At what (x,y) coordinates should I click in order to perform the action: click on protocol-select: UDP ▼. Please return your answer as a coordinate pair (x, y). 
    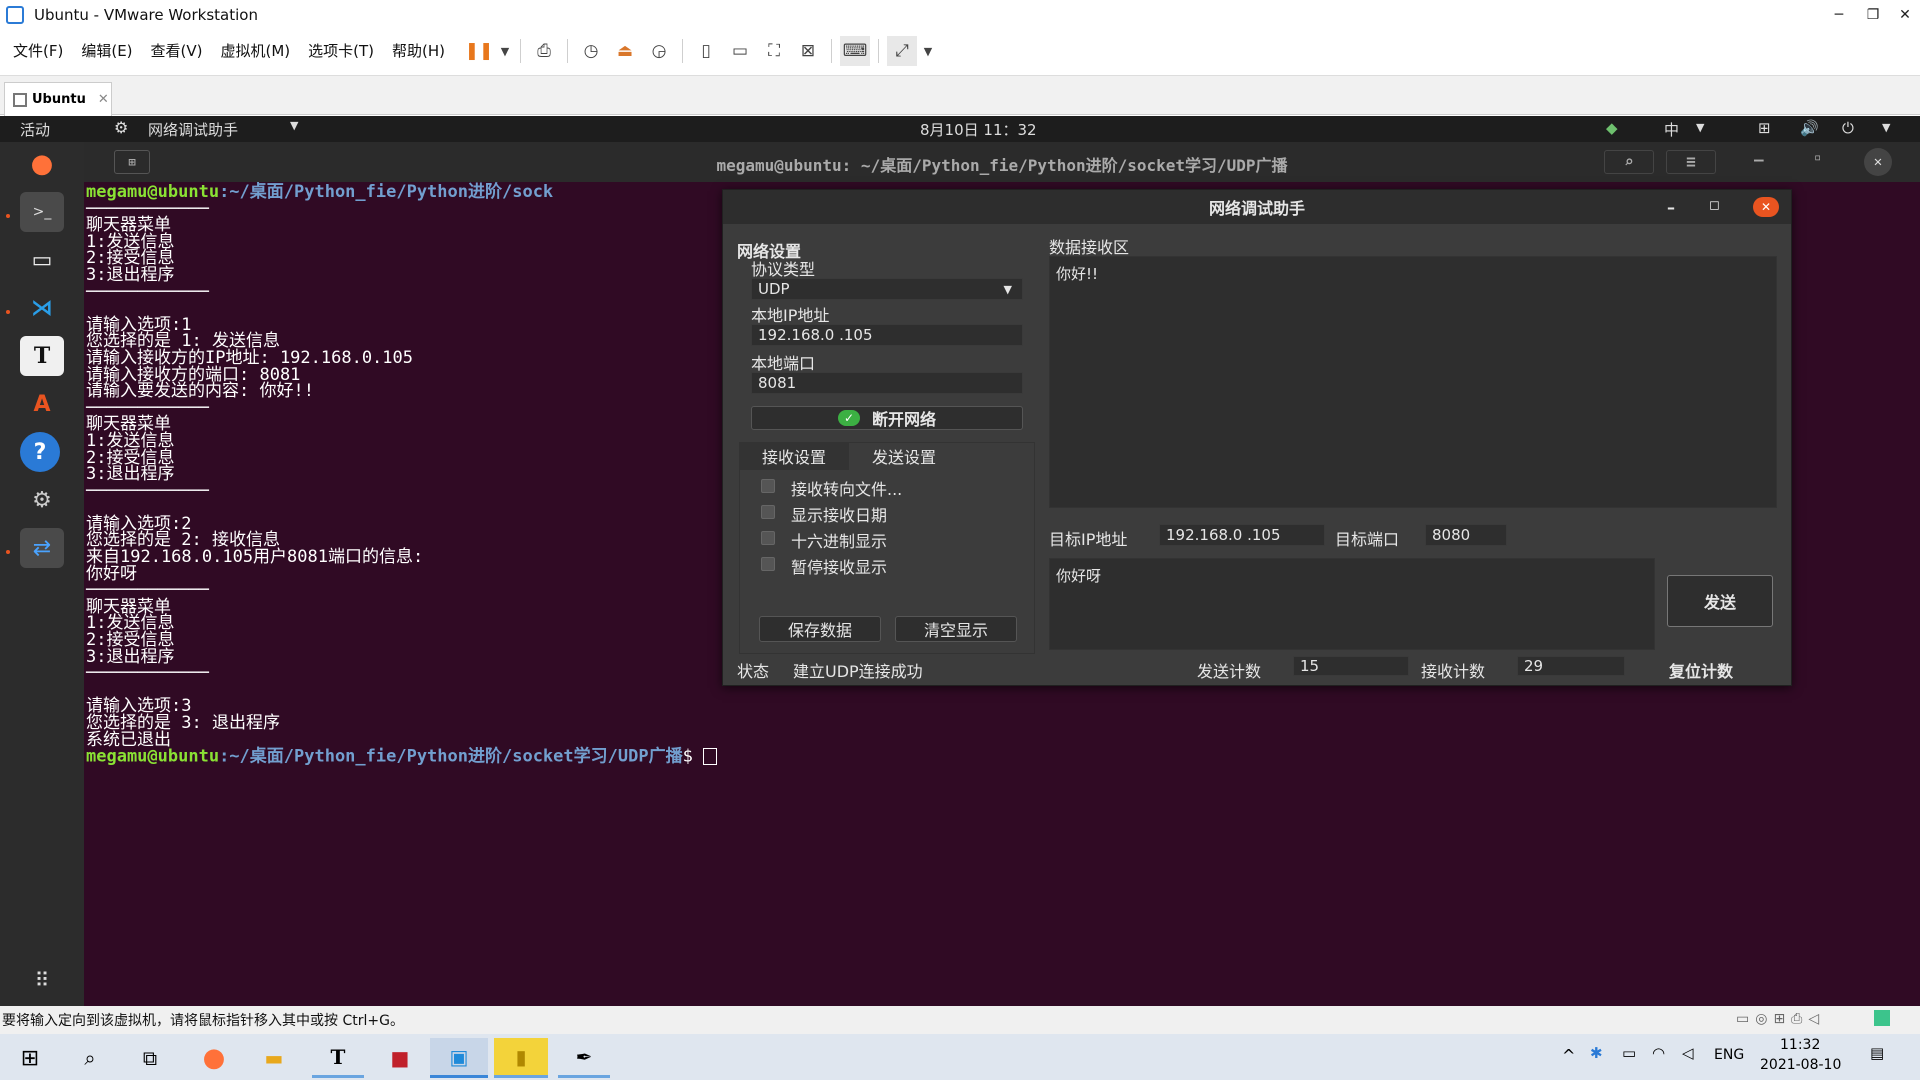
    Looking at the image, I should click on (887, 289).